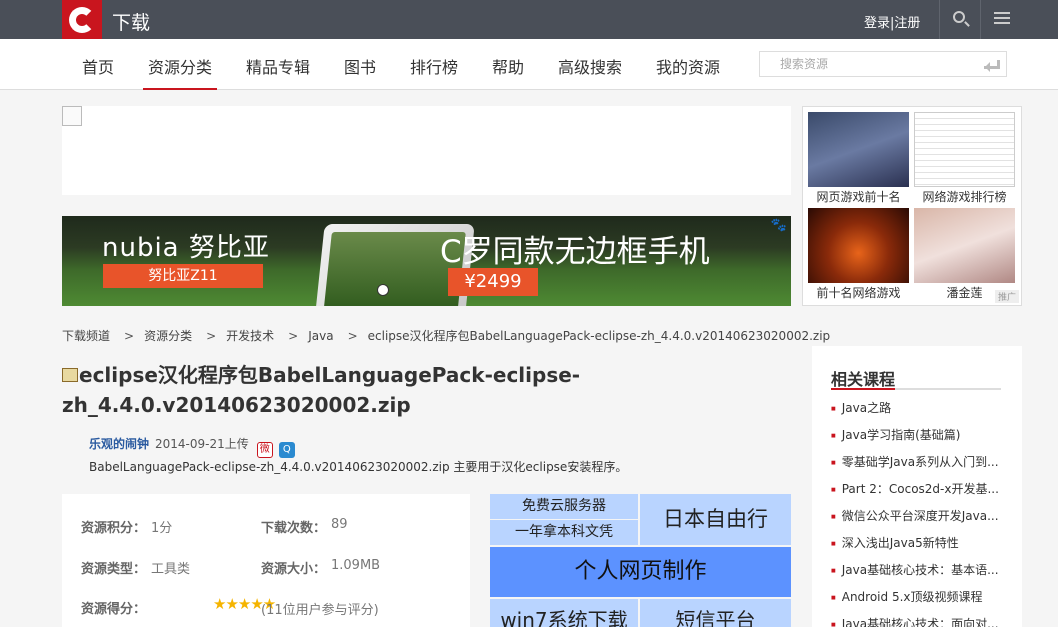  Describe the element at coordinates (162, 528) in the screenshot. I see `points-value: 1分` at that location.